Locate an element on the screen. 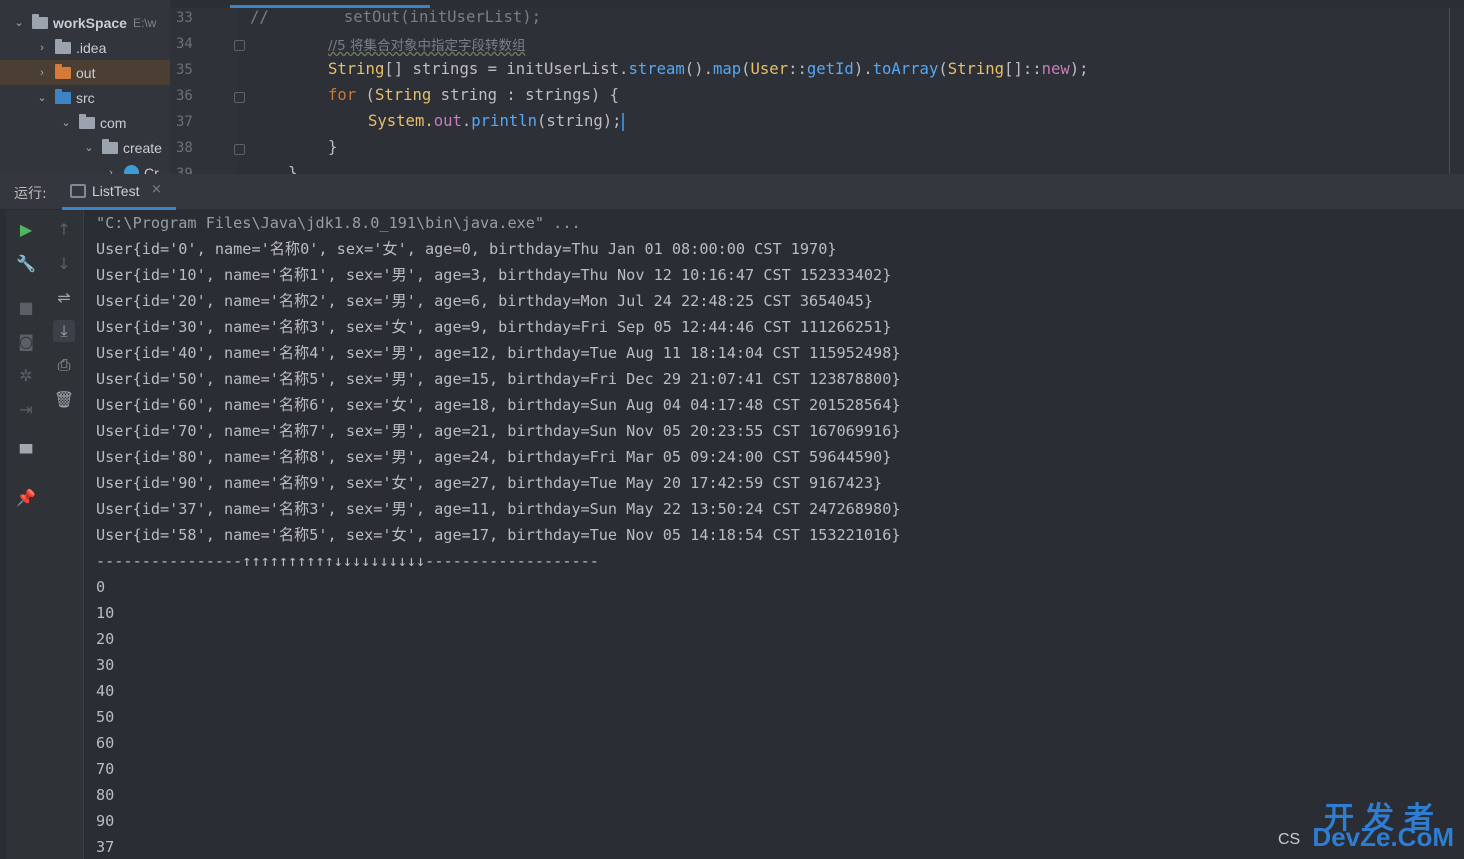 This screenshot has width=1464, height=859. code-comment: //5 将集合对象中指定字段转数组 is located at coordinates (427, 46).